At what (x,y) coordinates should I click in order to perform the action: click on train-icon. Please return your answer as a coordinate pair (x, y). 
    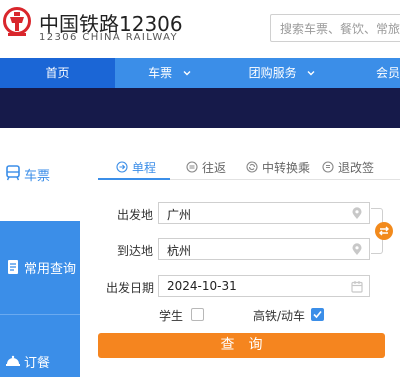
    Looking at the image, I should click on (13, 173).